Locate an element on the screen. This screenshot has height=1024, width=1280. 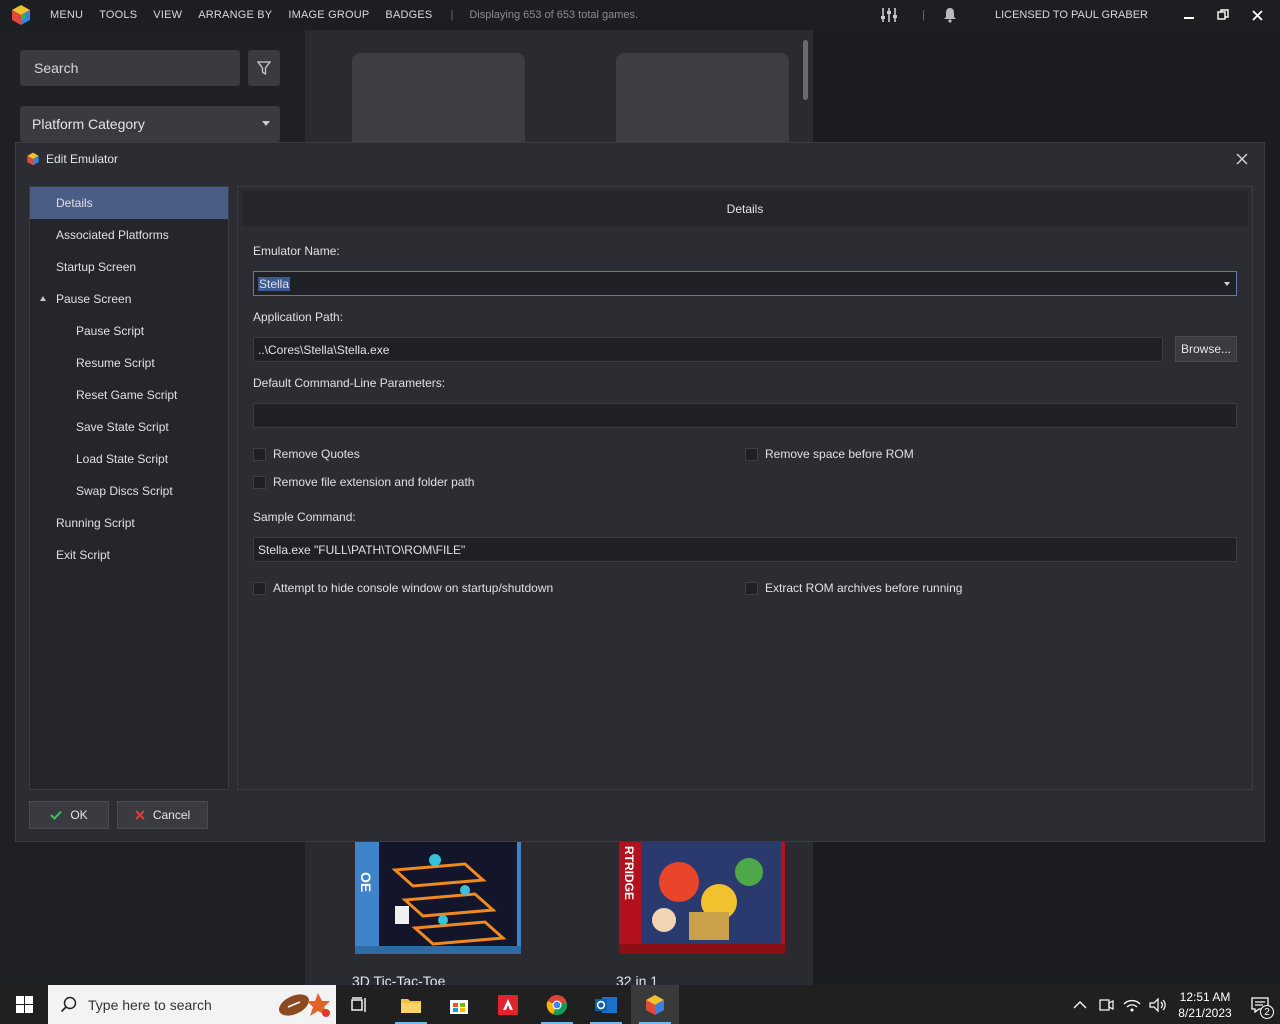
remove-quotes-checkbox is located at coordinates (259, 454).